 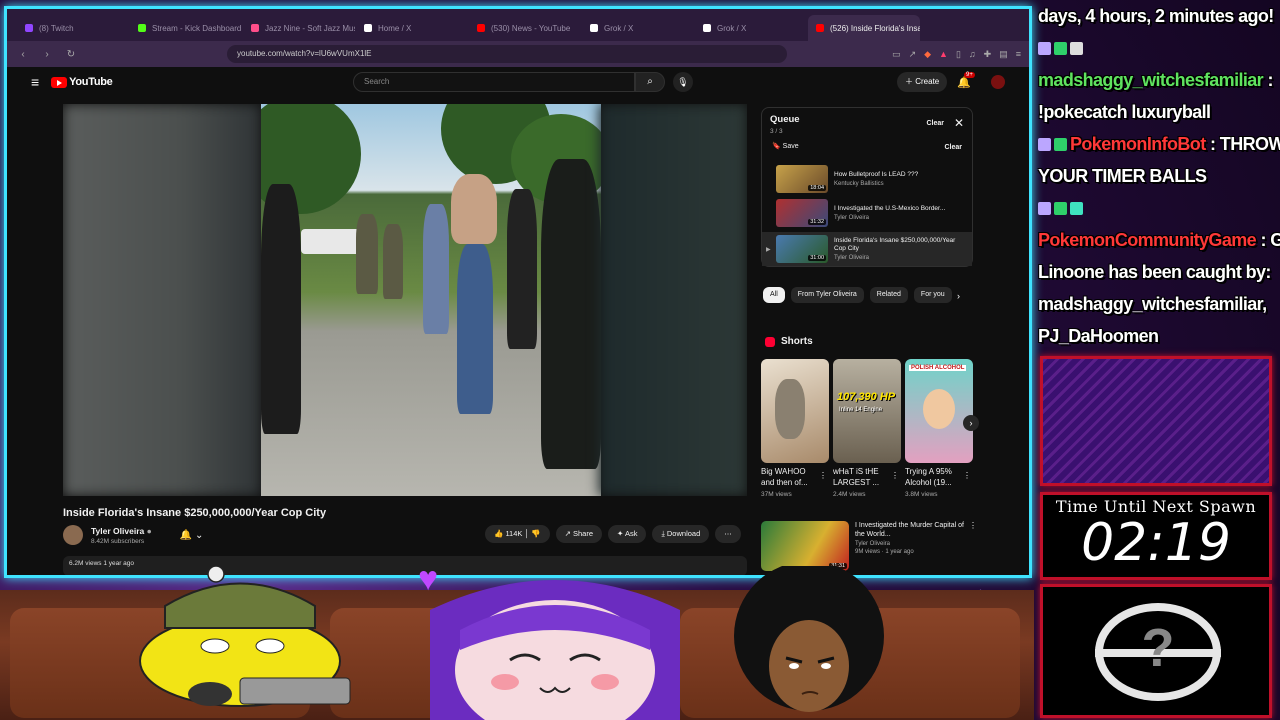 I want to click on browser-tab: (8) Twitch, so click(x=73, y=28).